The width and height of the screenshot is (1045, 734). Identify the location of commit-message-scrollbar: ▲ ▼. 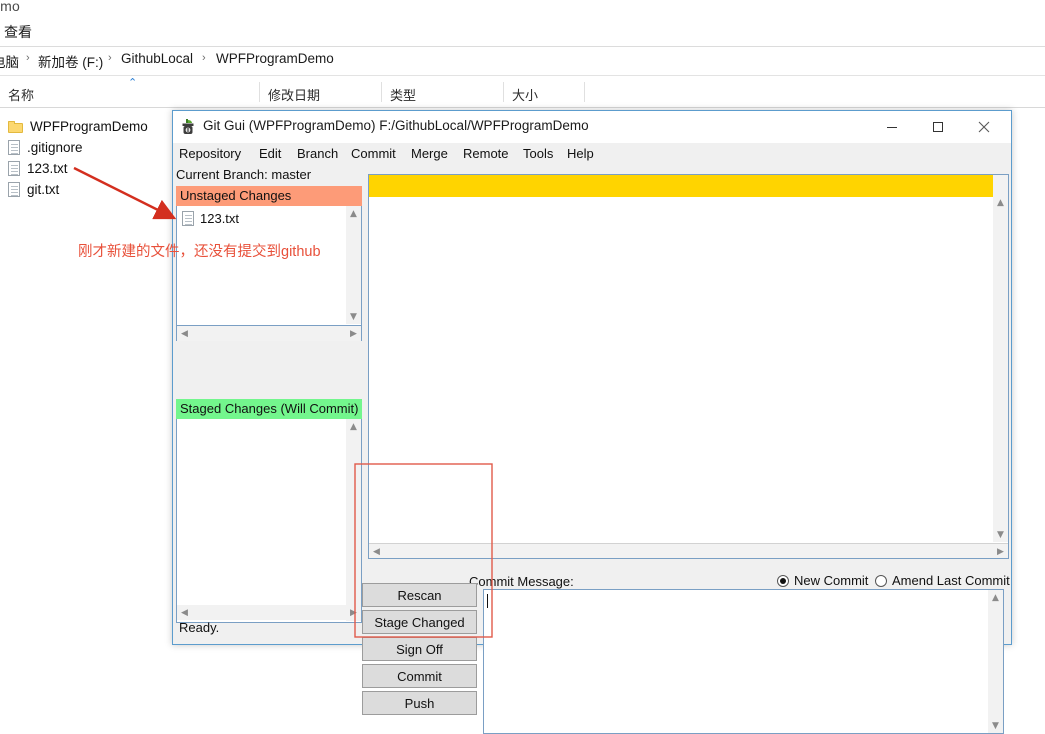
(995, 661).